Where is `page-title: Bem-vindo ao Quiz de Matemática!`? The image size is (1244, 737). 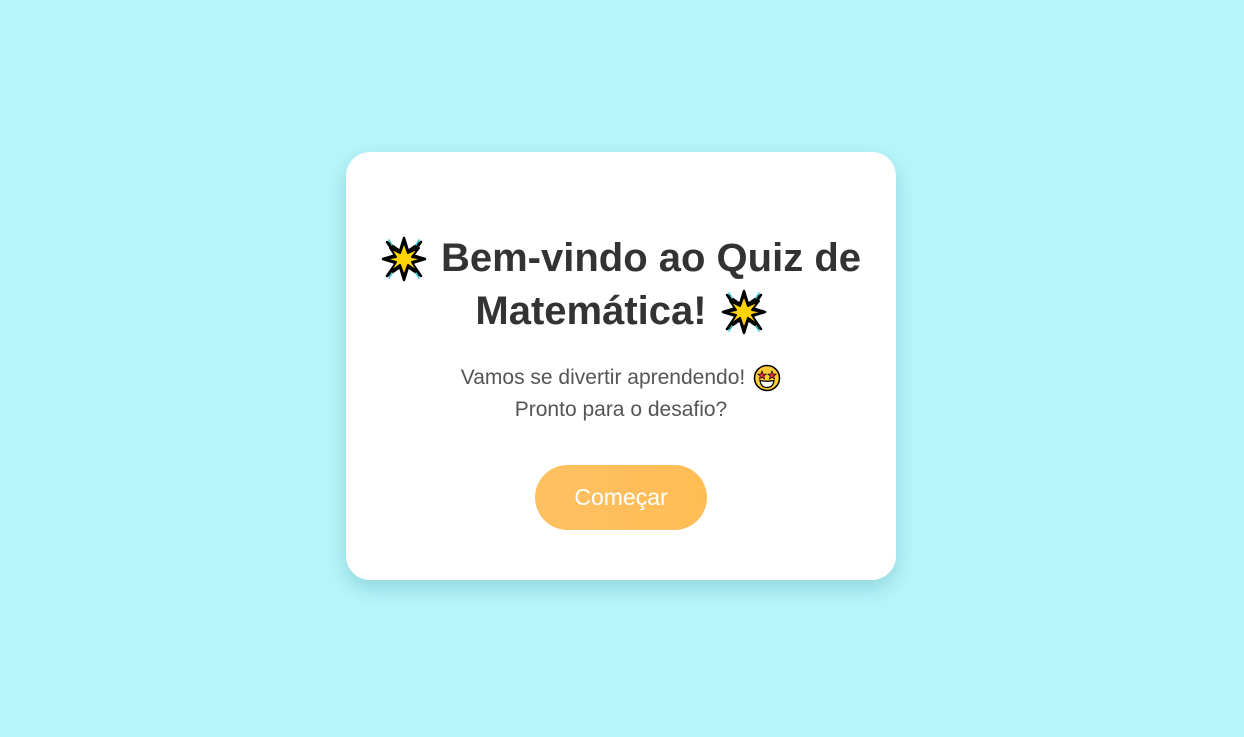
page-title: Bem-vindo ao Quiz de Matemática! is located at coordinates (621, 285).